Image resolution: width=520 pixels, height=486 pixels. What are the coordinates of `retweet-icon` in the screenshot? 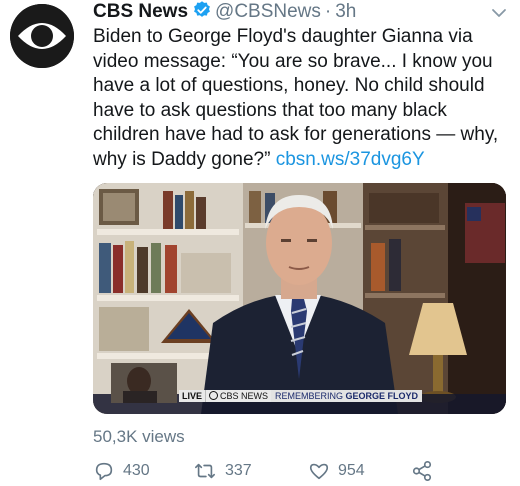 It's located at (205, 471).